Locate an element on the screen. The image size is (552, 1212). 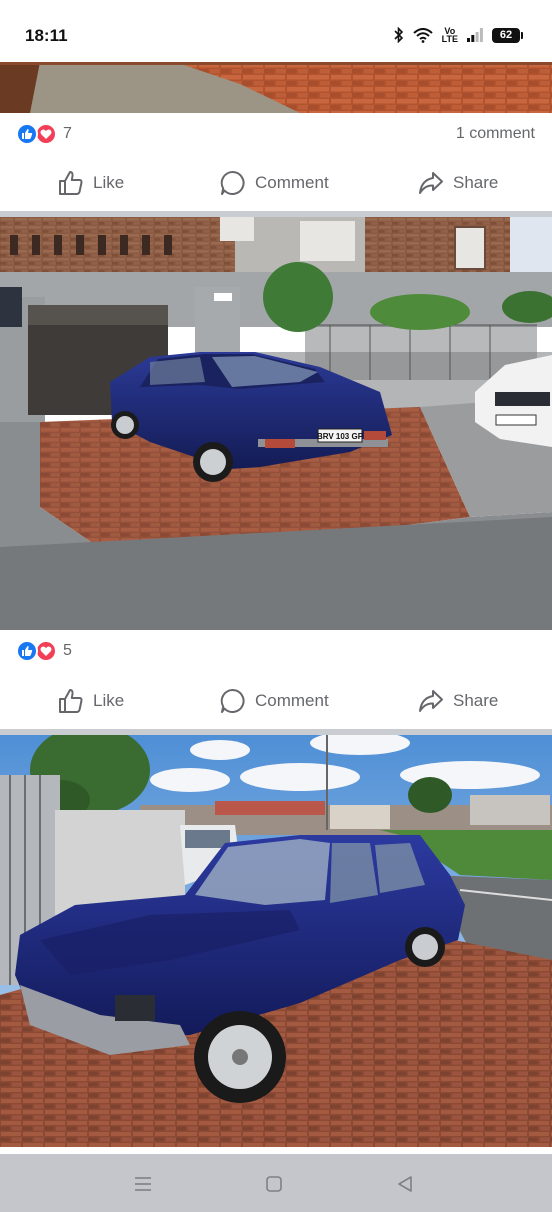
home-icon is located at coordinates (274, 1184).